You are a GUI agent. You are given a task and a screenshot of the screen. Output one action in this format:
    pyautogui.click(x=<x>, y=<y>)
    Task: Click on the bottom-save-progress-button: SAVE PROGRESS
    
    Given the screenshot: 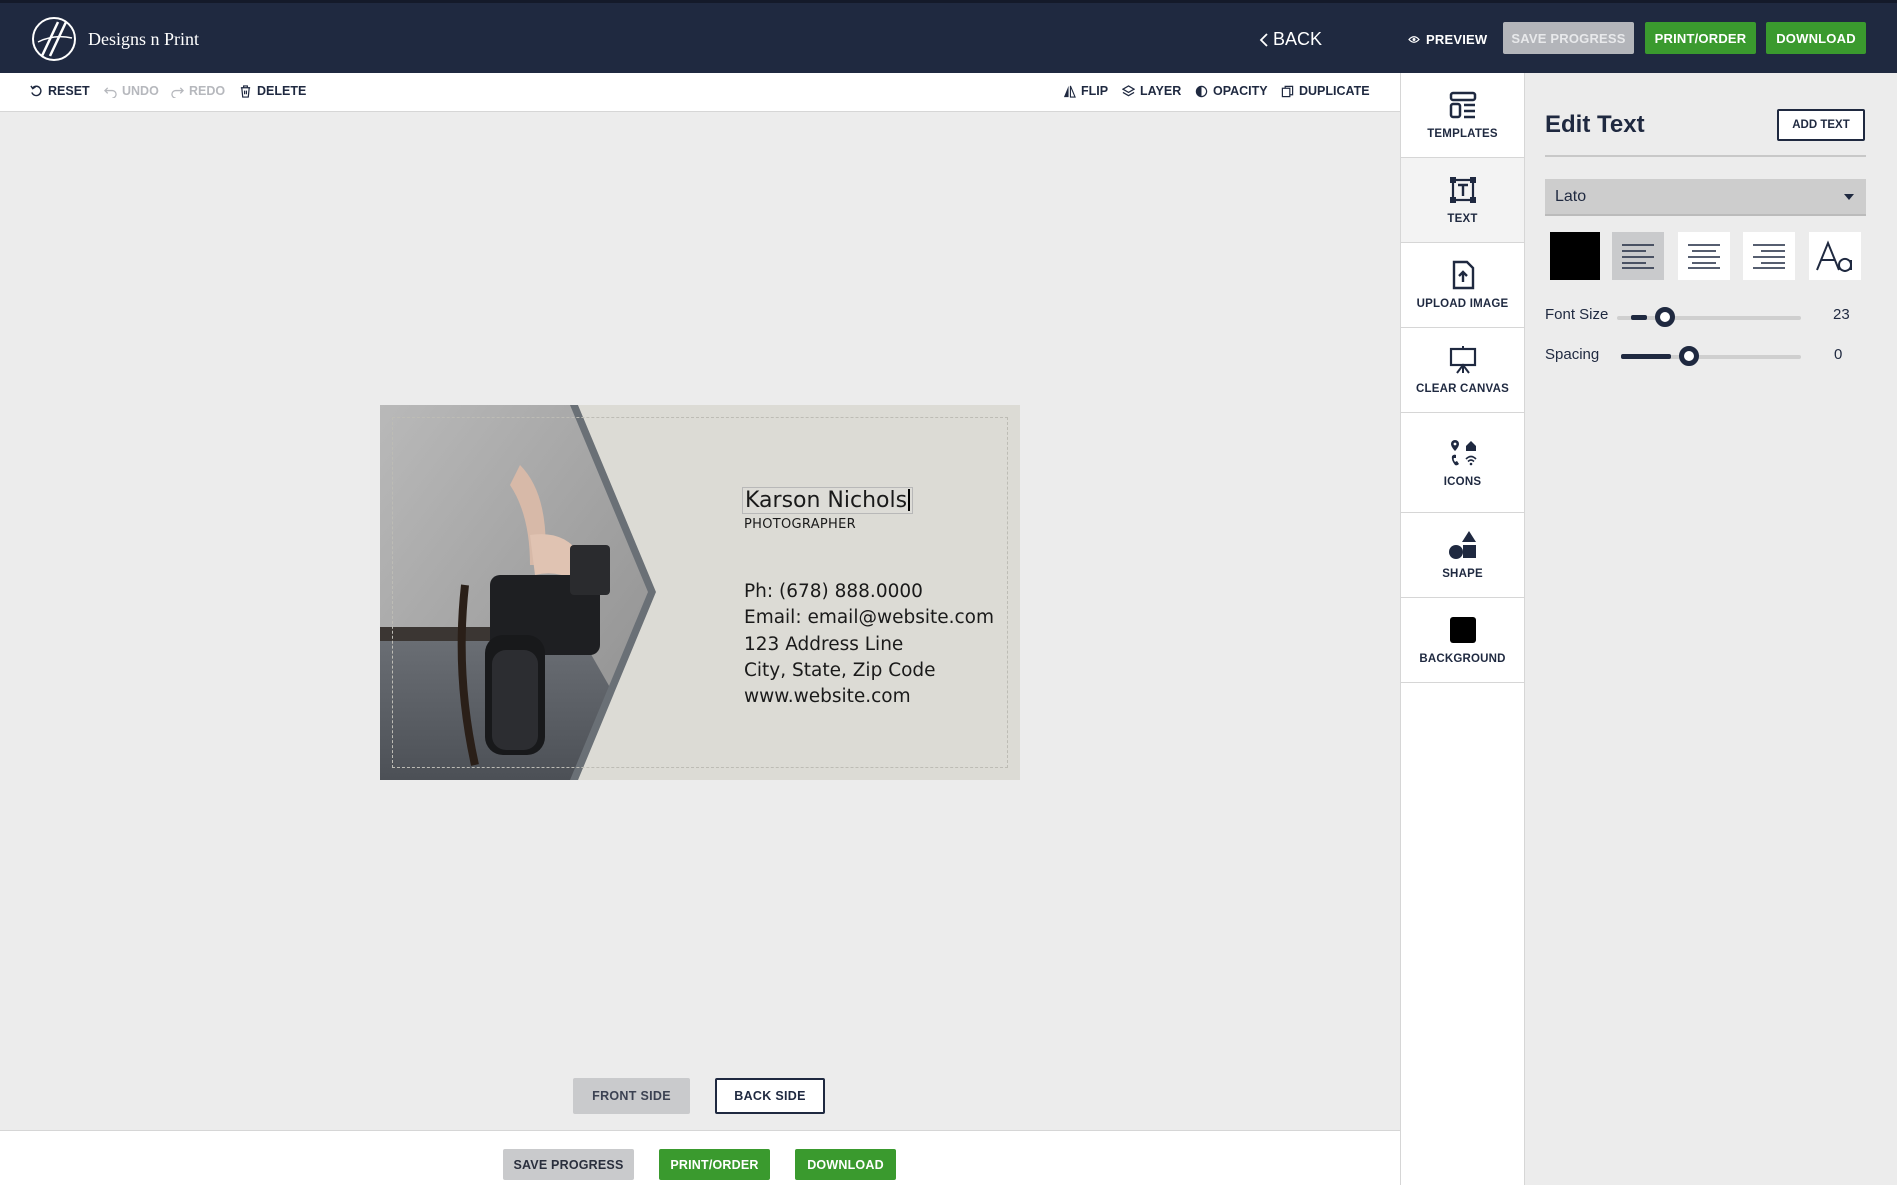 What is the action you would take?
    pyautogui.click(x=568, y=1164)
    